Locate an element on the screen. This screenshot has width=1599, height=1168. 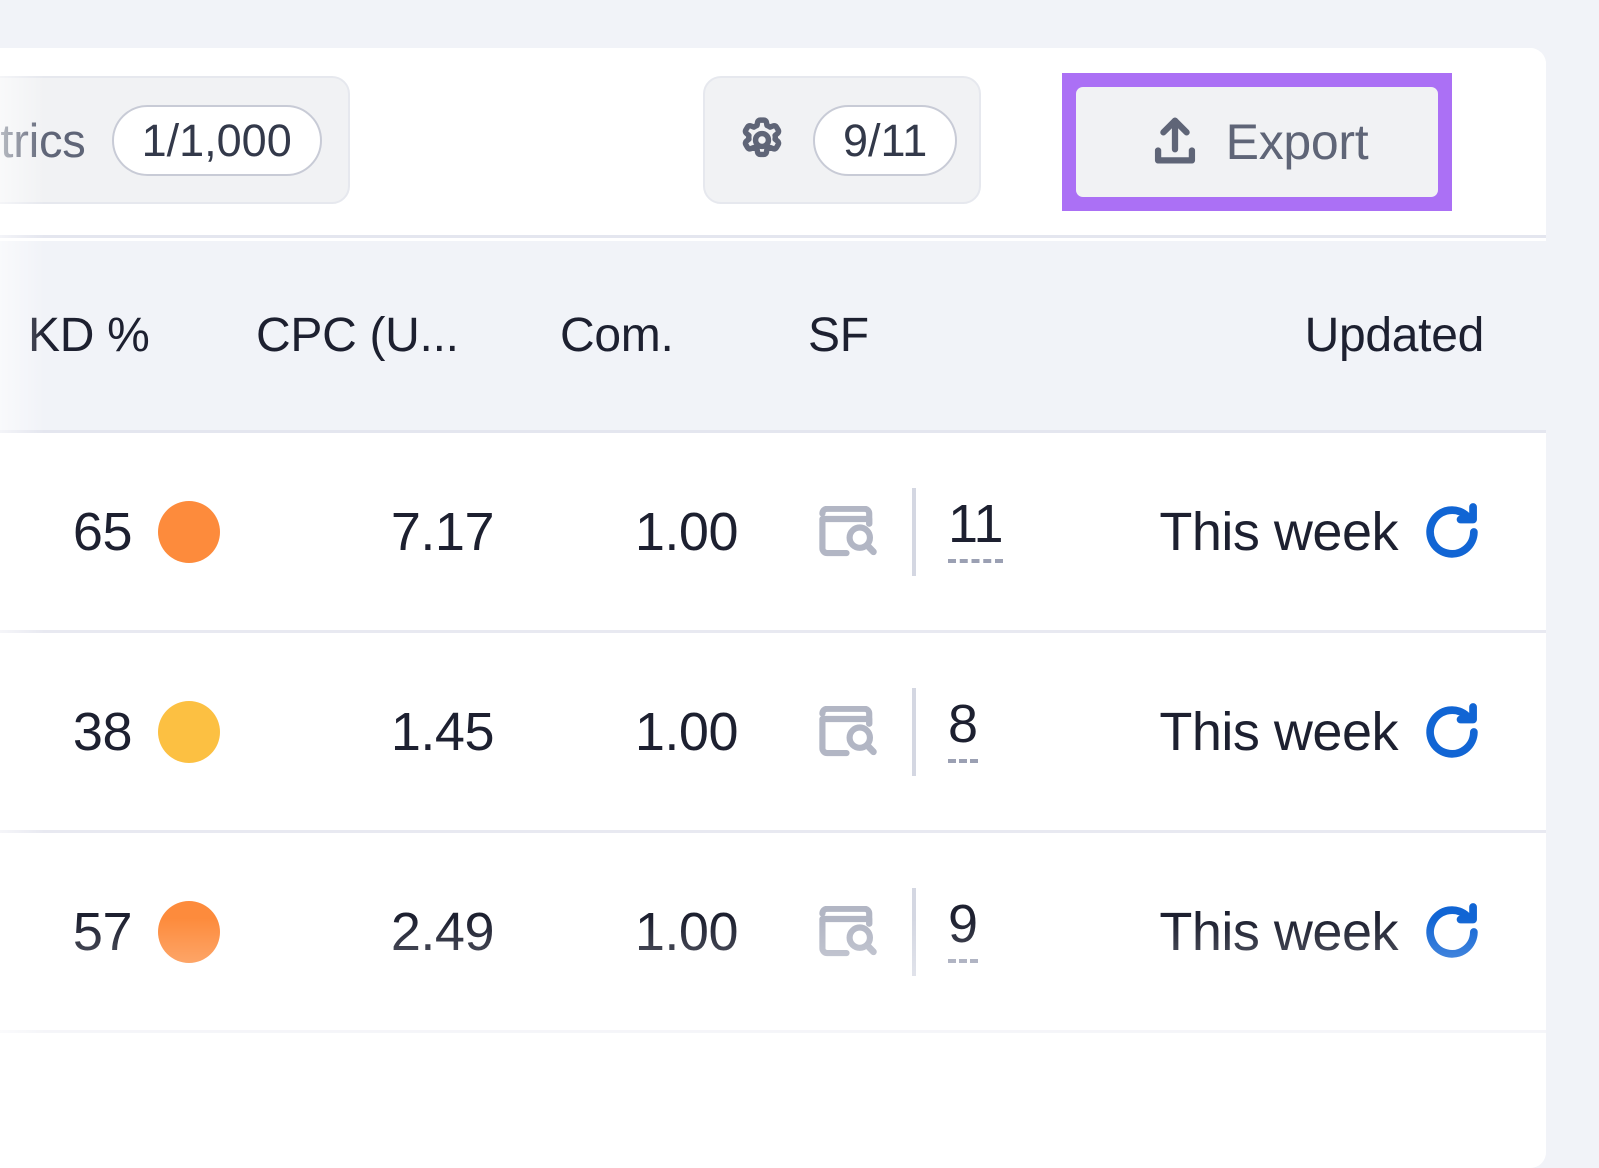
column-header-kd: KD % is located at coordinates (115, 335).